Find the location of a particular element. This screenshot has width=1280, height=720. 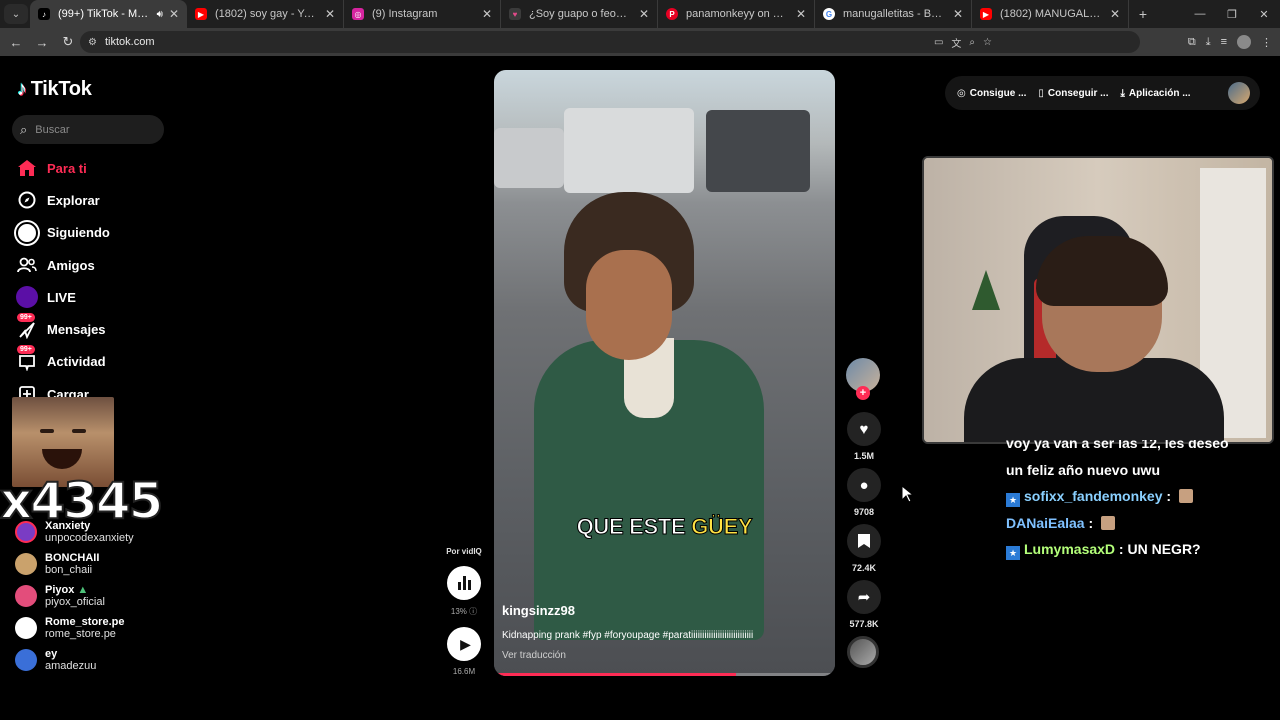

chat-message: ★ LumymasaxD : UN NEGR? is located at coordinates (1141, 549).